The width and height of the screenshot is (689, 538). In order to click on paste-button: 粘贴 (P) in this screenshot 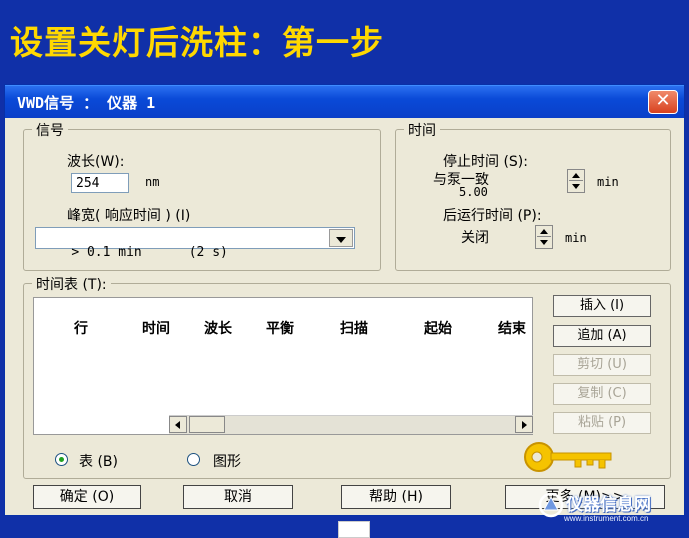, I will do `click(602, 423)`.